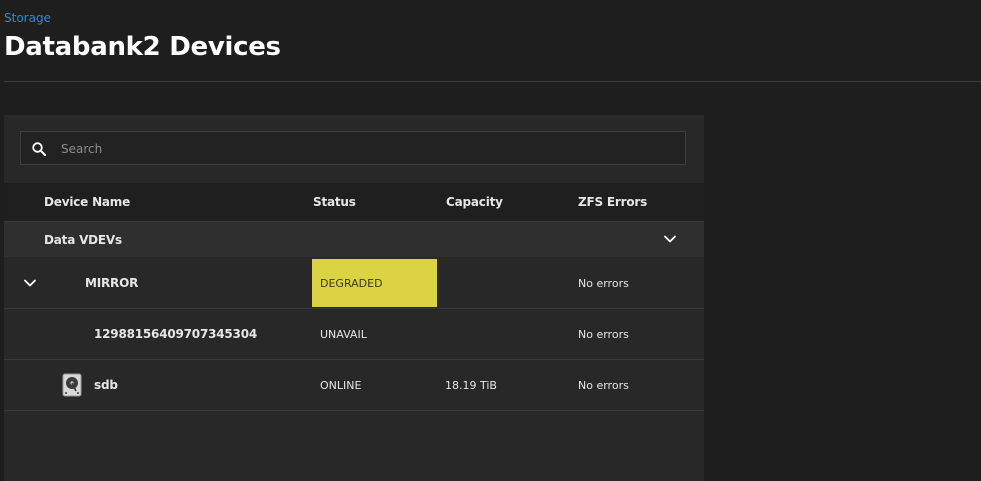 The image size is (981, 481). I want to click on status-badge: DEGRADED, so click(374, 283).